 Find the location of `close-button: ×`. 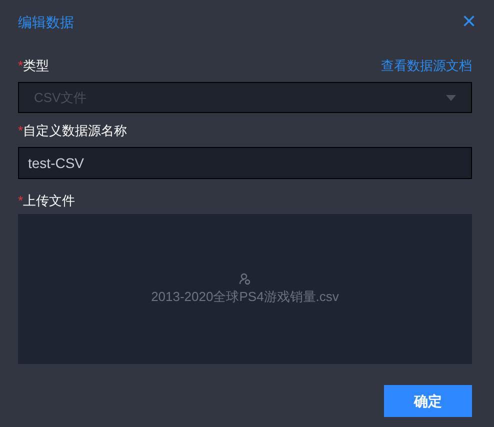

close-button: × is located at coordinates (469, 22).